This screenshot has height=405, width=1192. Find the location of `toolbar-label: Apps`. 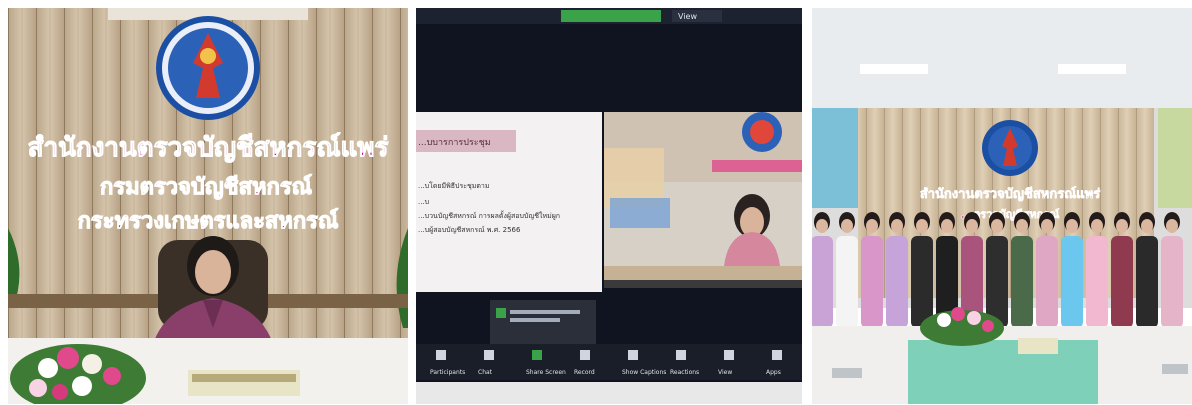

toolbar-label: Apps is located at coordinates (773, 372).